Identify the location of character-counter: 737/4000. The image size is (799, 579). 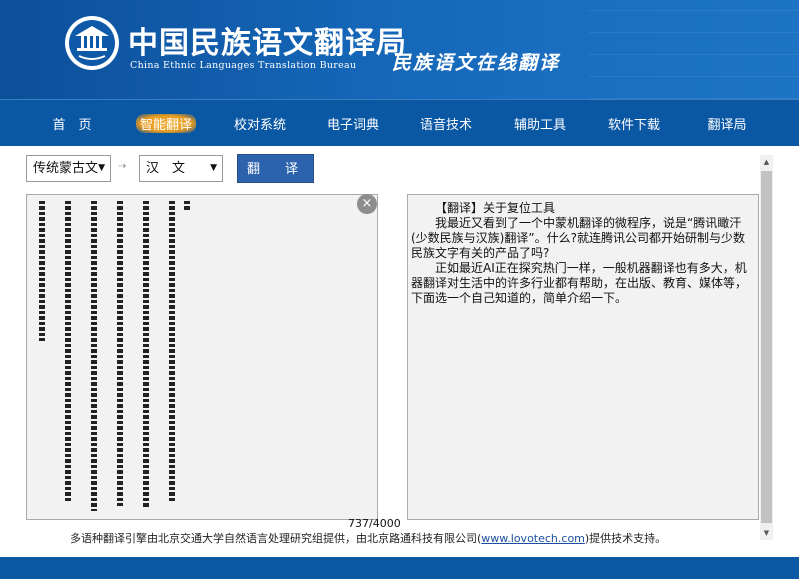
(374, 523).